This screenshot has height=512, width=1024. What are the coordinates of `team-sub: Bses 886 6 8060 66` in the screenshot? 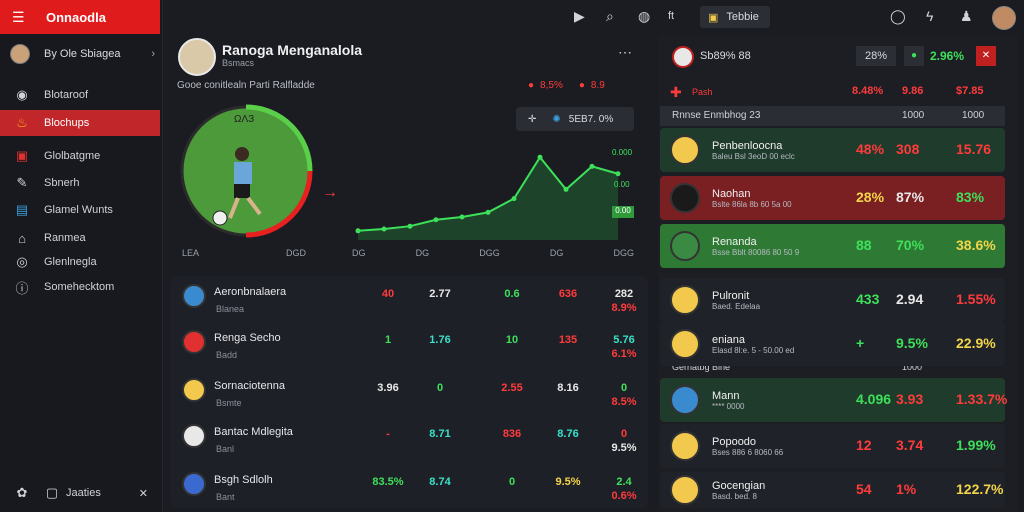 It's located at (748, 452).